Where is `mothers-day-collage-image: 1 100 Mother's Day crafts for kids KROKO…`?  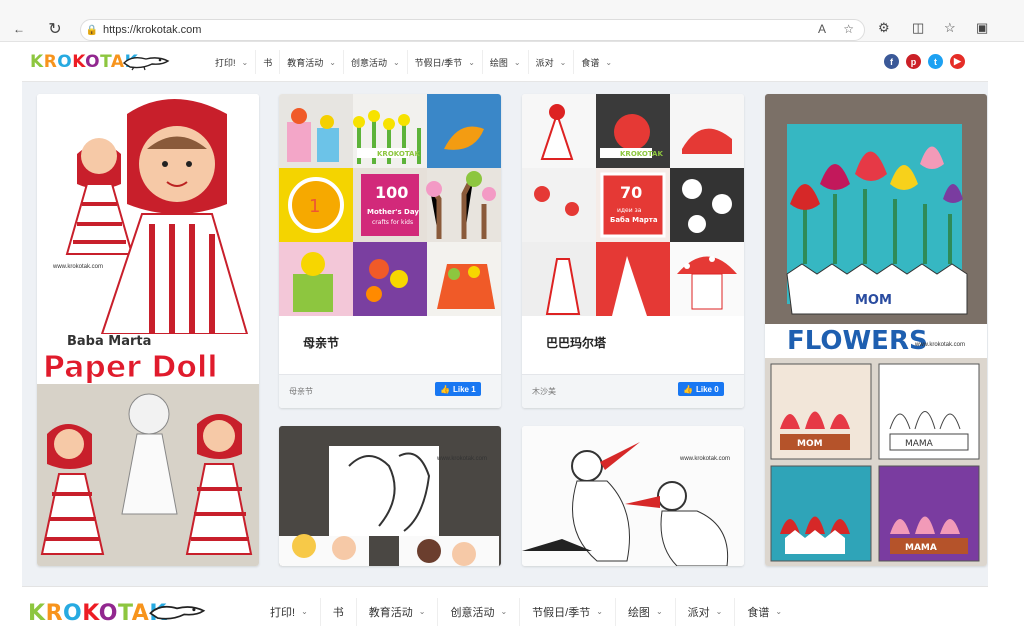
mothers-day-collage-image: 1 100 Mother's Day crafts for kids KROKO… is located at coordinates (390, 205).